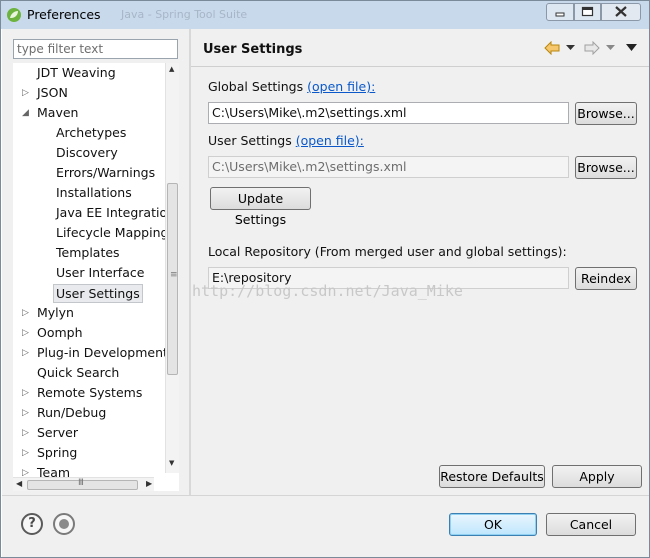  Describe the element at coordinates (592, 48) in the screenshot. I see `forward-arrow-icon` at that location.